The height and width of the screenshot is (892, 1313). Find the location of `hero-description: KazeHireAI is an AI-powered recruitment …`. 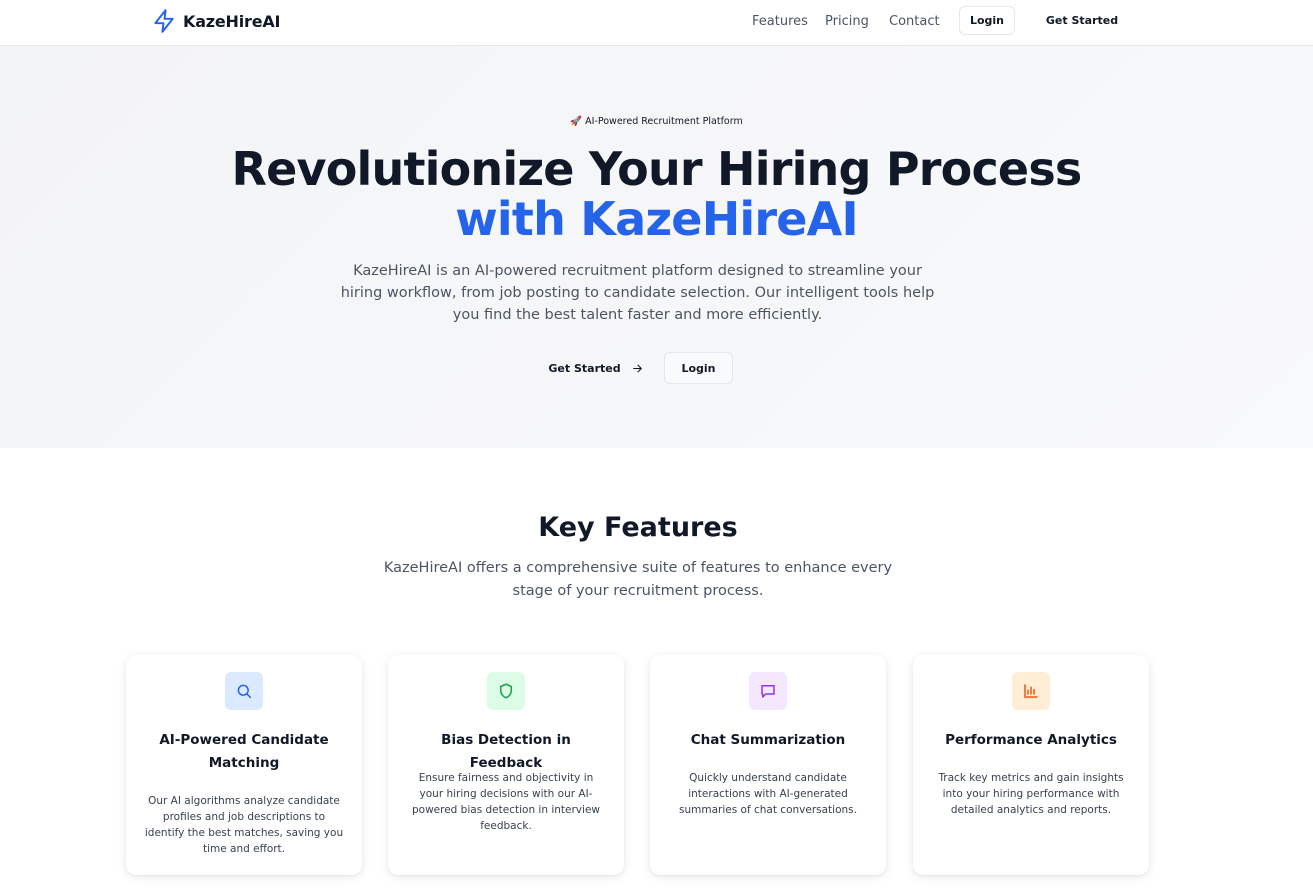

hero-description: KazeHireAI is an AI-powered recruitment … is located at coordinates (637, 293).